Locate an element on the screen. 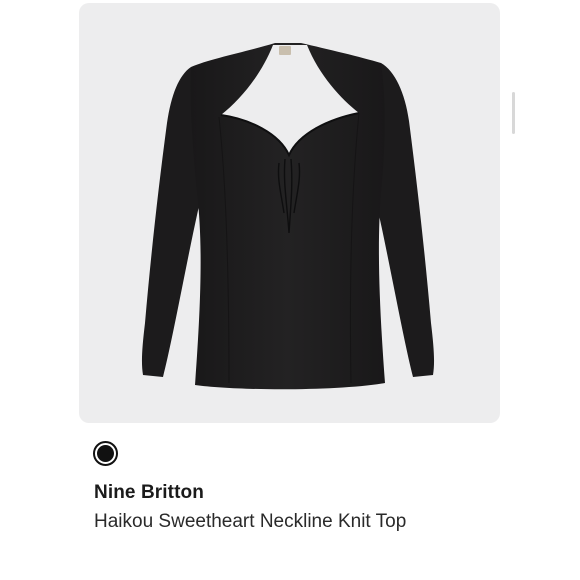 The image size is (580, 580). color-swatch-black is located at coordinates (105, 453).